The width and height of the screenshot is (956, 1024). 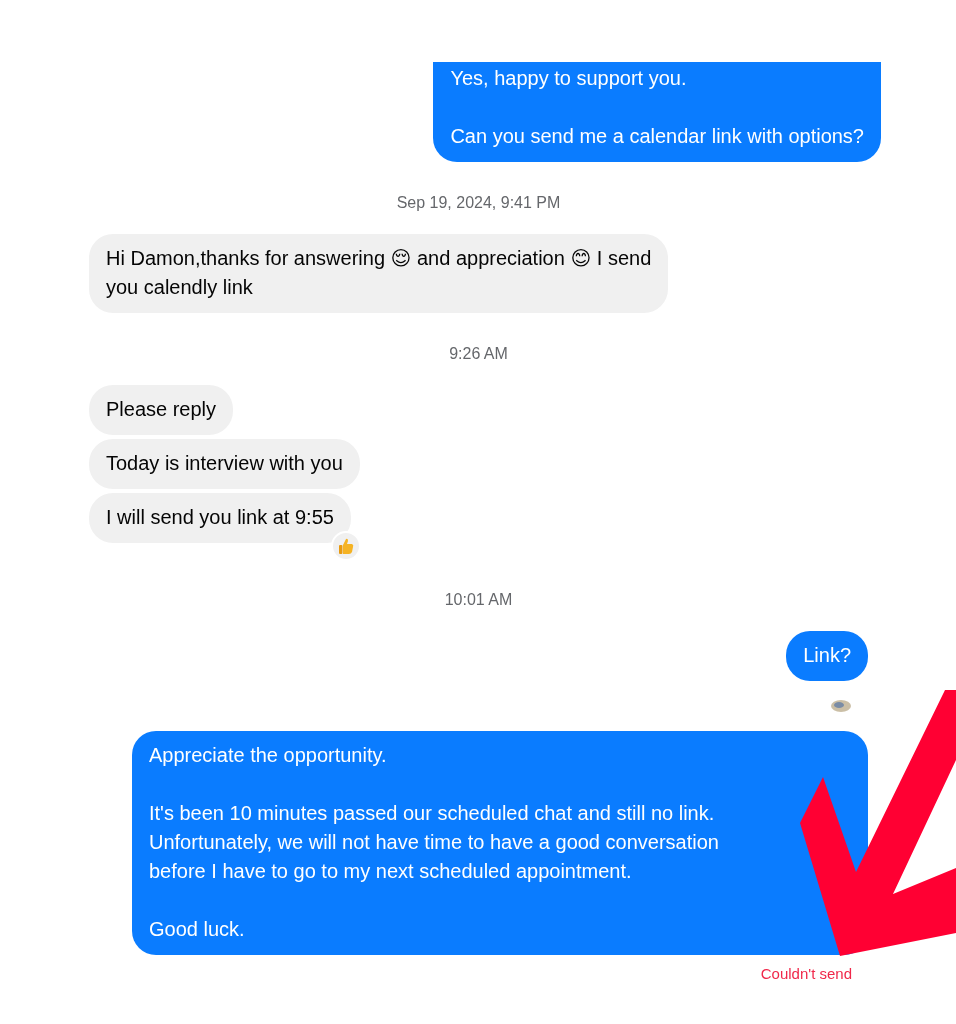 I want to click on received-message: Today is interview with you, so click(x=224, y=464).